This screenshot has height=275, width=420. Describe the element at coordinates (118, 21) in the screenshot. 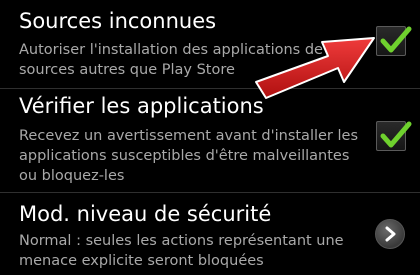

I see `setting-title: Sources inconnues` at that location.